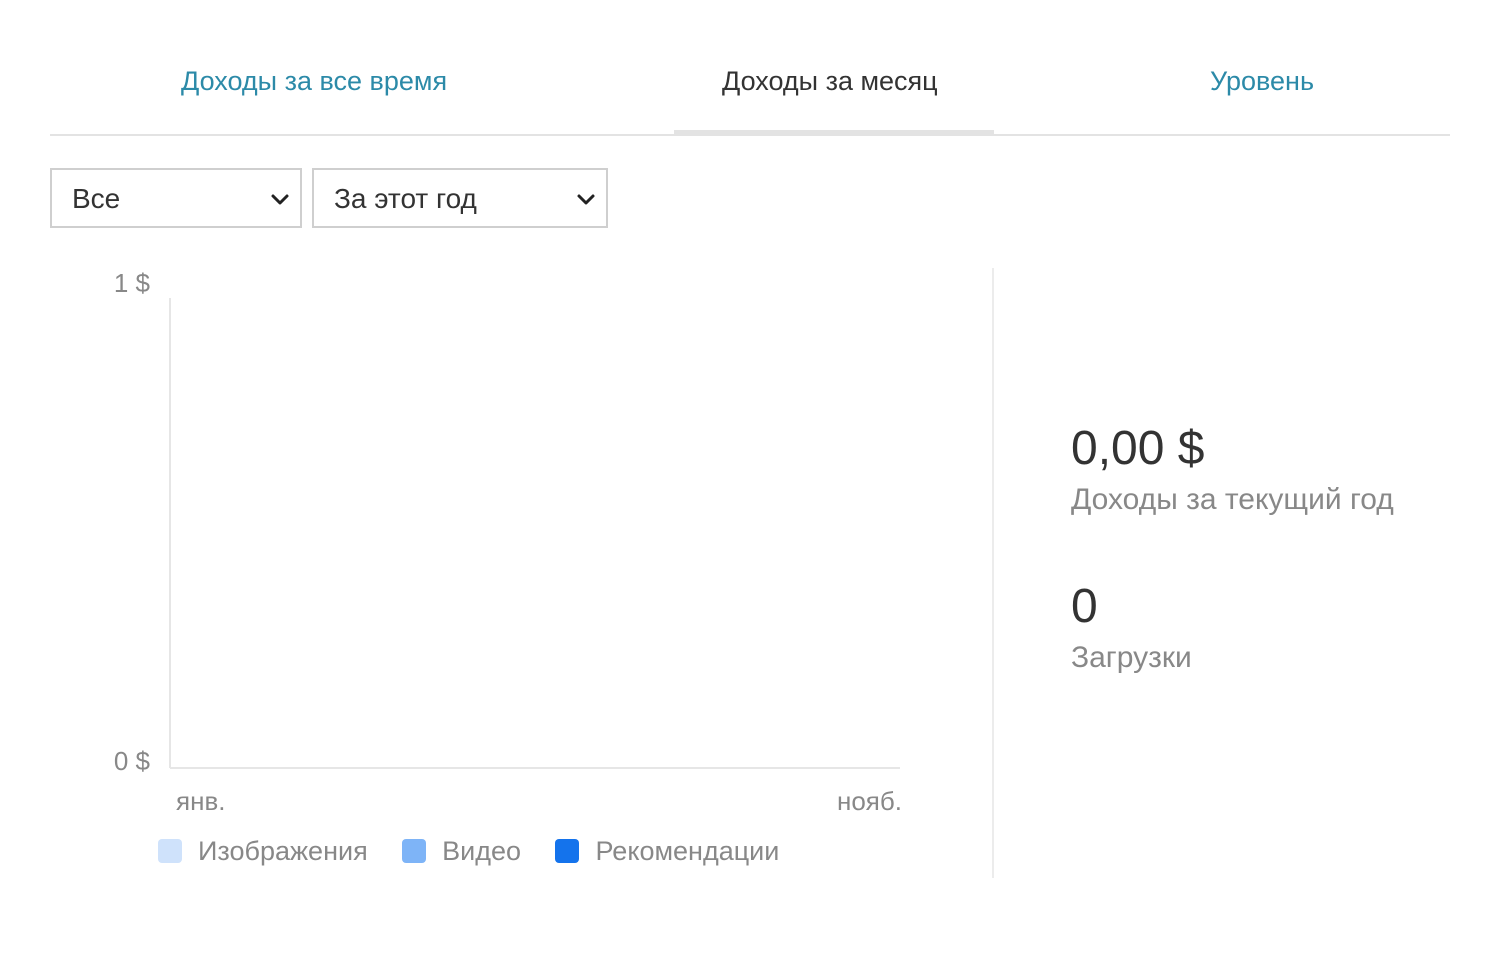  What do you see at coordinates (132, 283) in the screenshot?
I see `y-tick-label: 1 $` at bounding box center [132, 283].